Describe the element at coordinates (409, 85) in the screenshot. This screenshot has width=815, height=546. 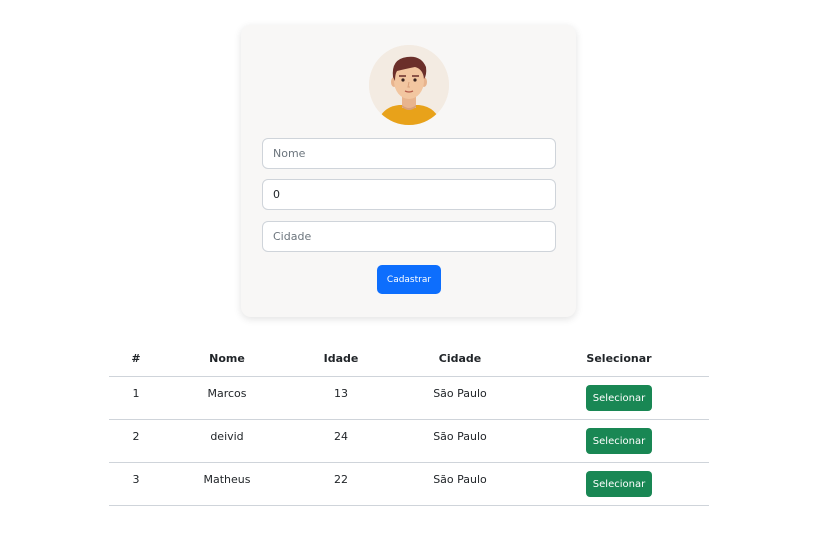
I see `person-avatar-icon` at that location.